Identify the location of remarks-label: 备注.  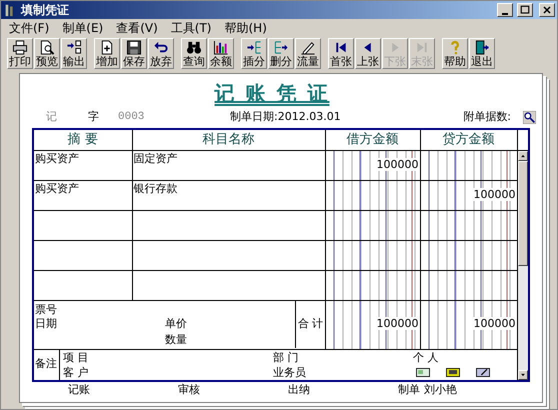
(46, 365).